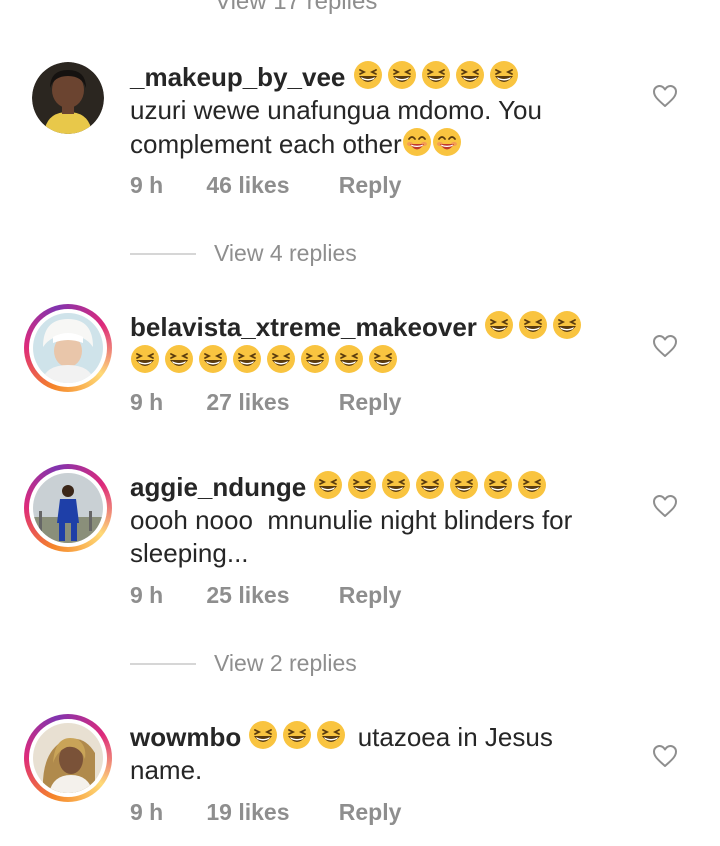  I want to click on view-replies-label: View 2 replies, so click(285, 663).